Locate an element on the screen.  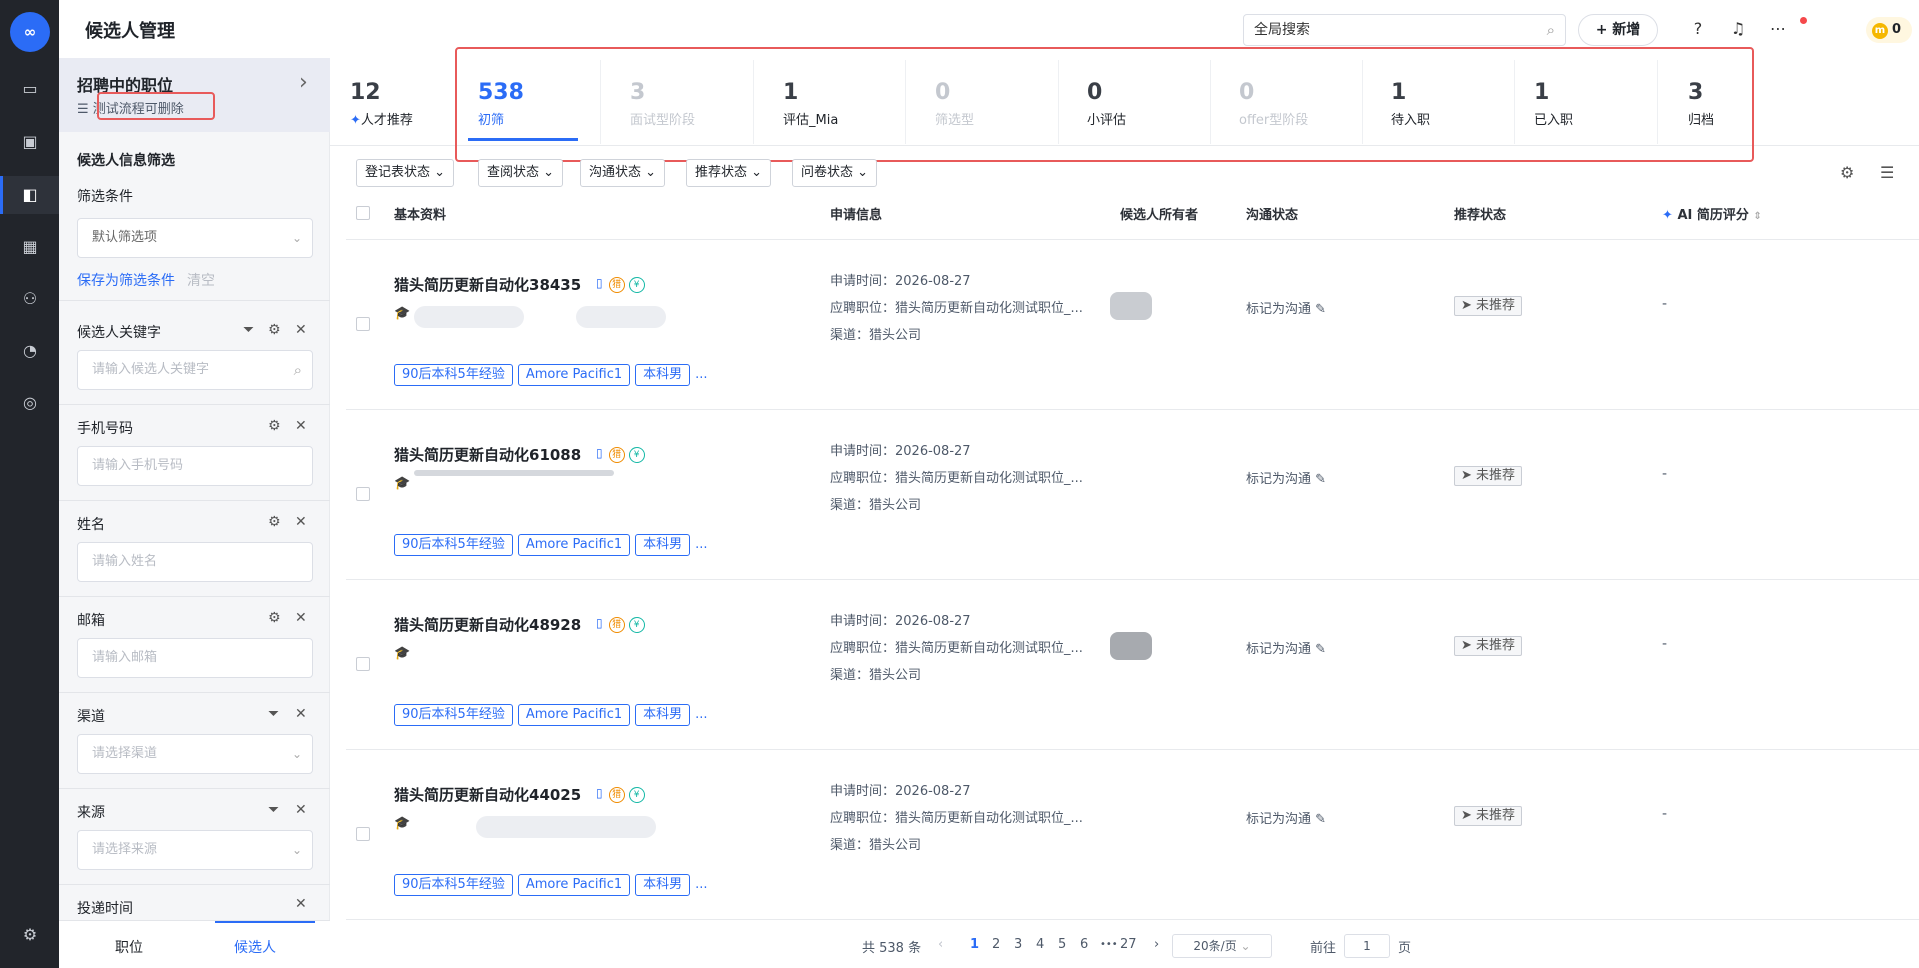
people-icon: ⚇ is located at coordinates (30, 299).